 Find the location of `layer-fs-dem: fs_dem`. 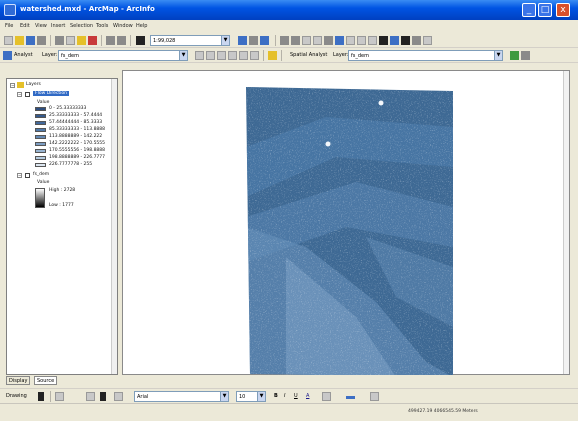

layer-fs-dem: fs_dem is located at coordinates (41, 174).